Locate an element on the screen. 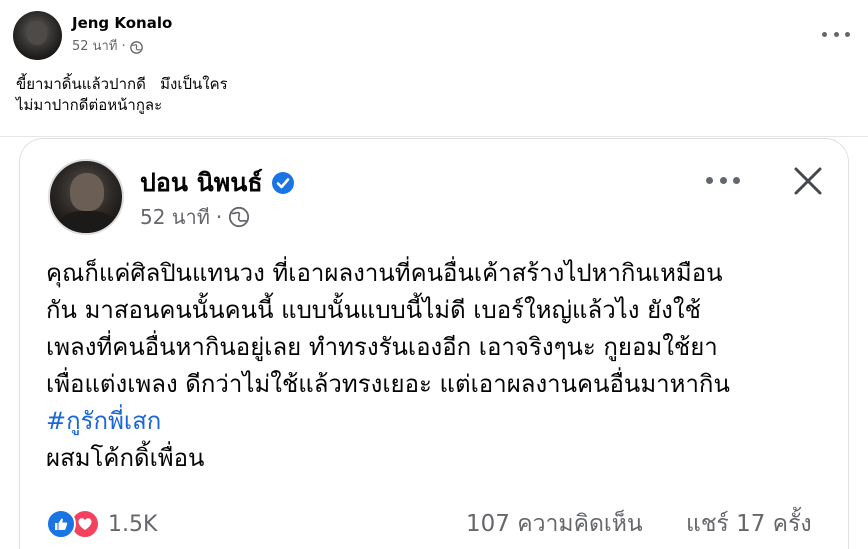 Image resolution: width=868 pixels, height=549 pixels. hashtag-link: #กูรักพี่เสก is located at coordinates (104, 421).